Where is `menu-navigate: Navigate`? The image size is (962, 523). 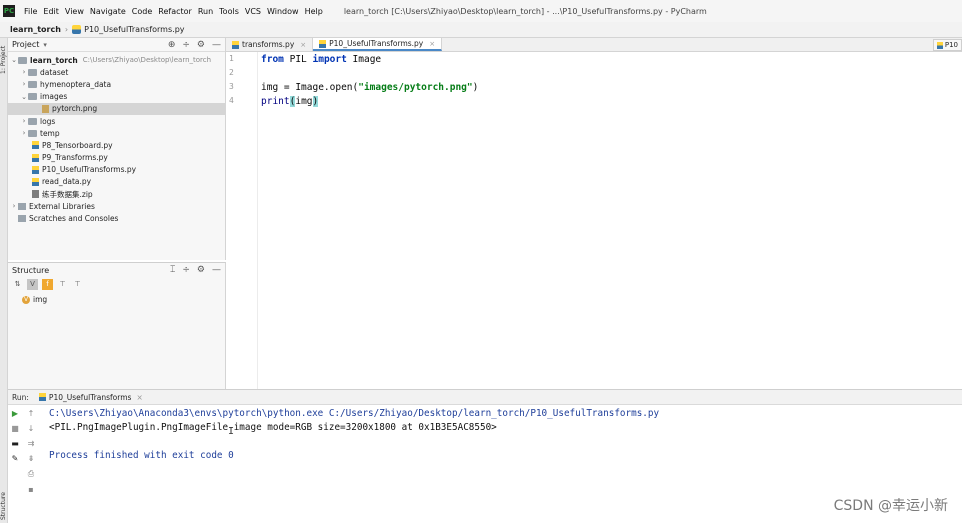
menu-navigate: Navigate is located at coordinates (108, 11).